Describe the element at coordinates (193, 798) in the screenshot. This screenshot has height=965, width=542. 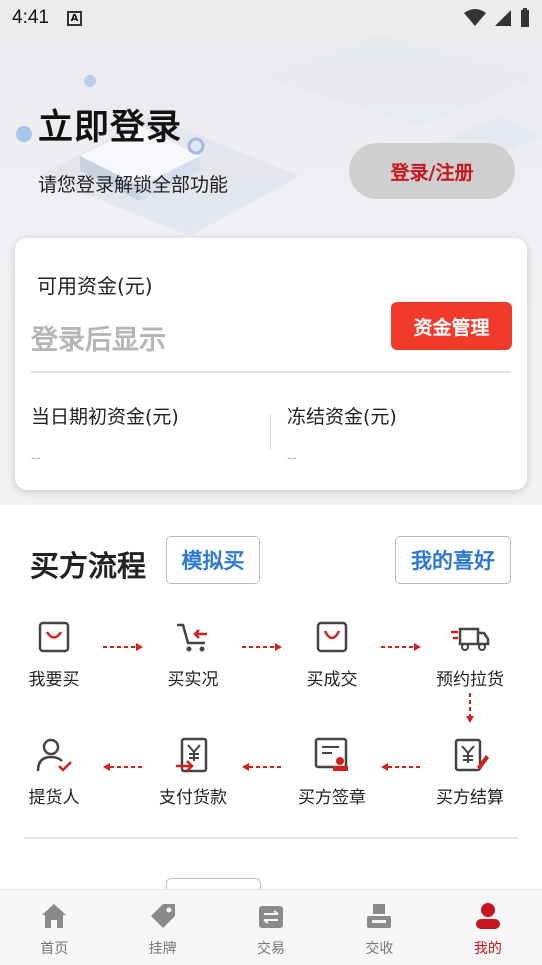
I see `step-label: 支付货款` at that location.